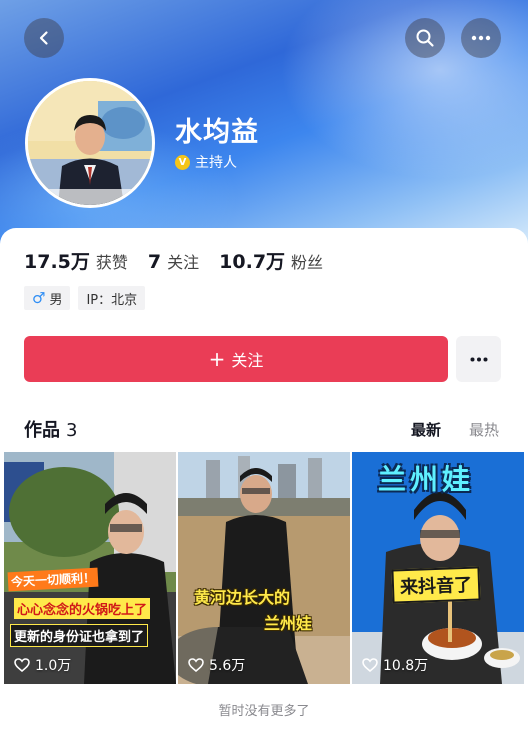 This screenshot has height=730, width=528. I want to click on more-options-button, so click(481, 38).